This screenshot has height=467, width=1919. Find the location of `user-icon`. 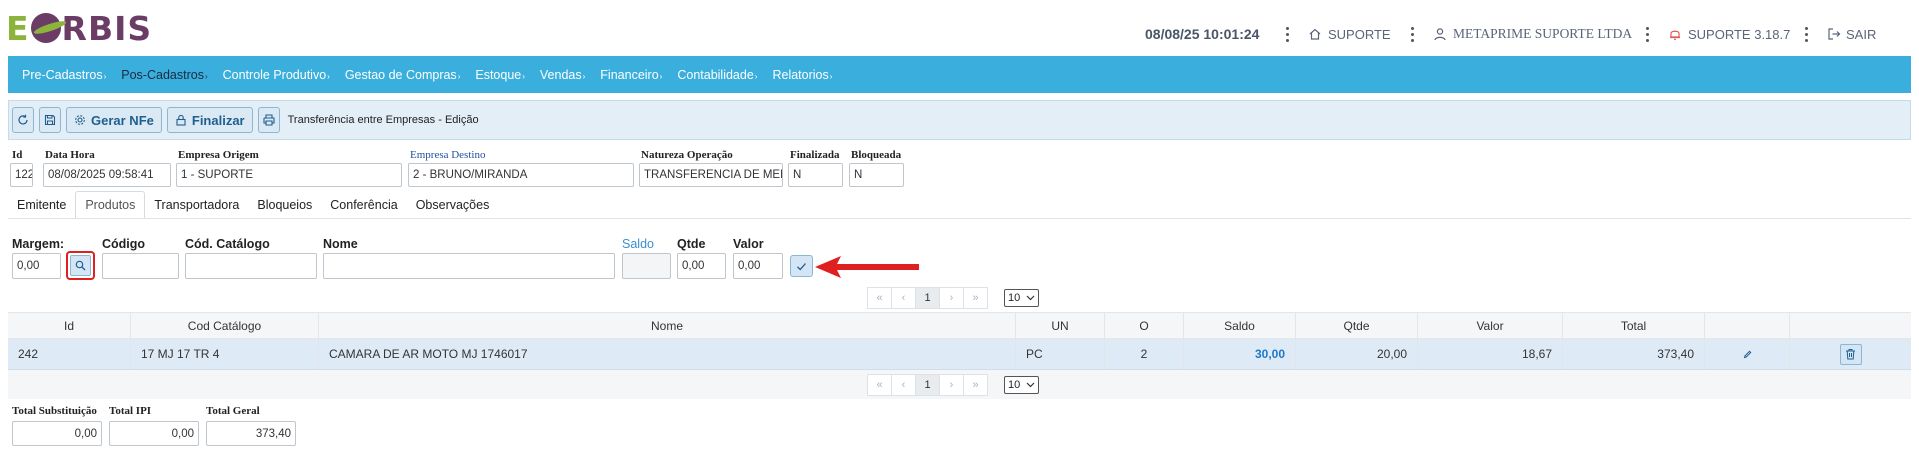

user-icon is located at coordinates (1440, 34).